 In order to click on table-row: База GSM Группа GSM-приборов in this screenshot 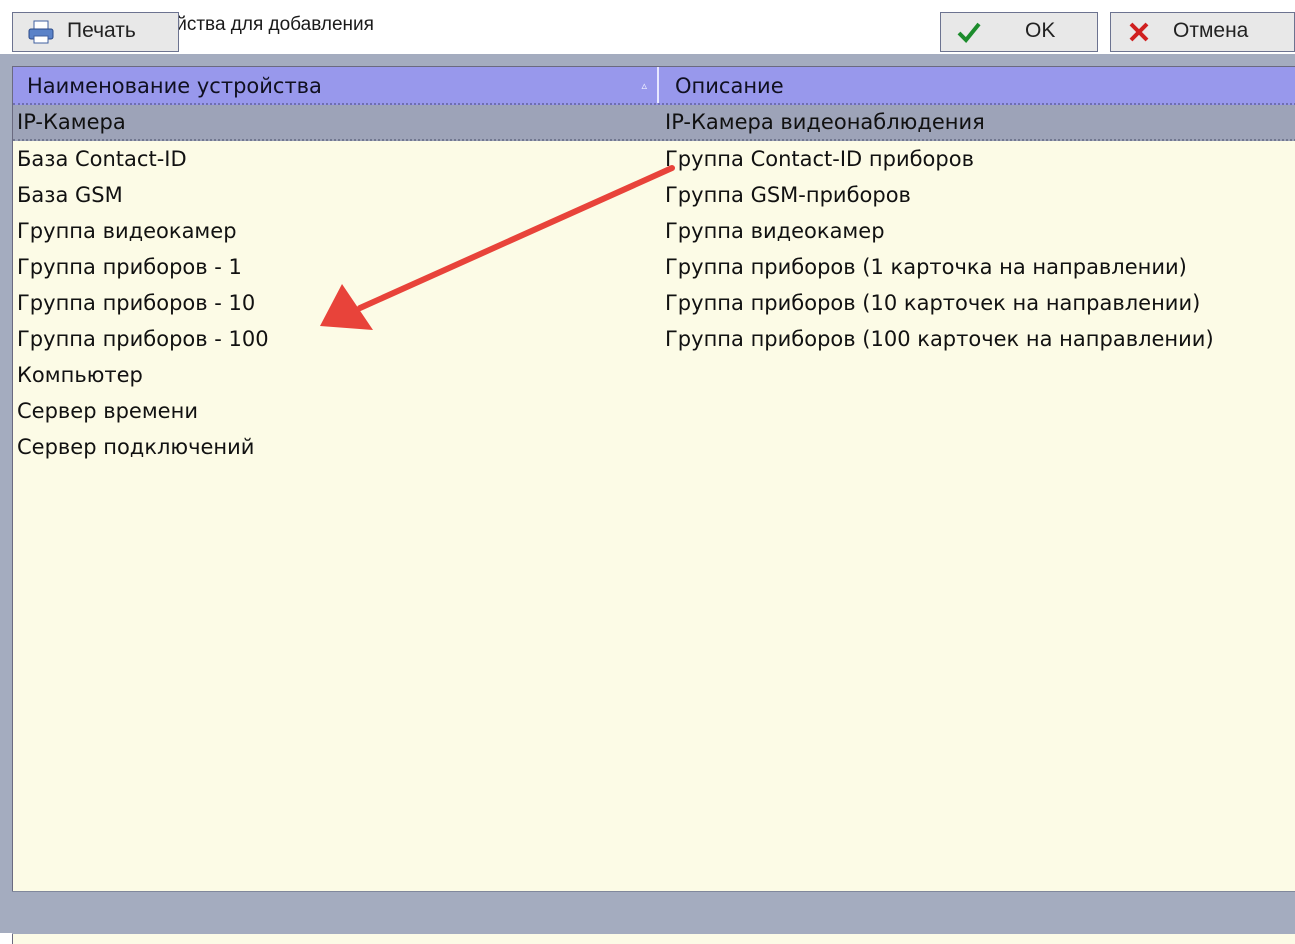, I will do `click(654, 195)`.